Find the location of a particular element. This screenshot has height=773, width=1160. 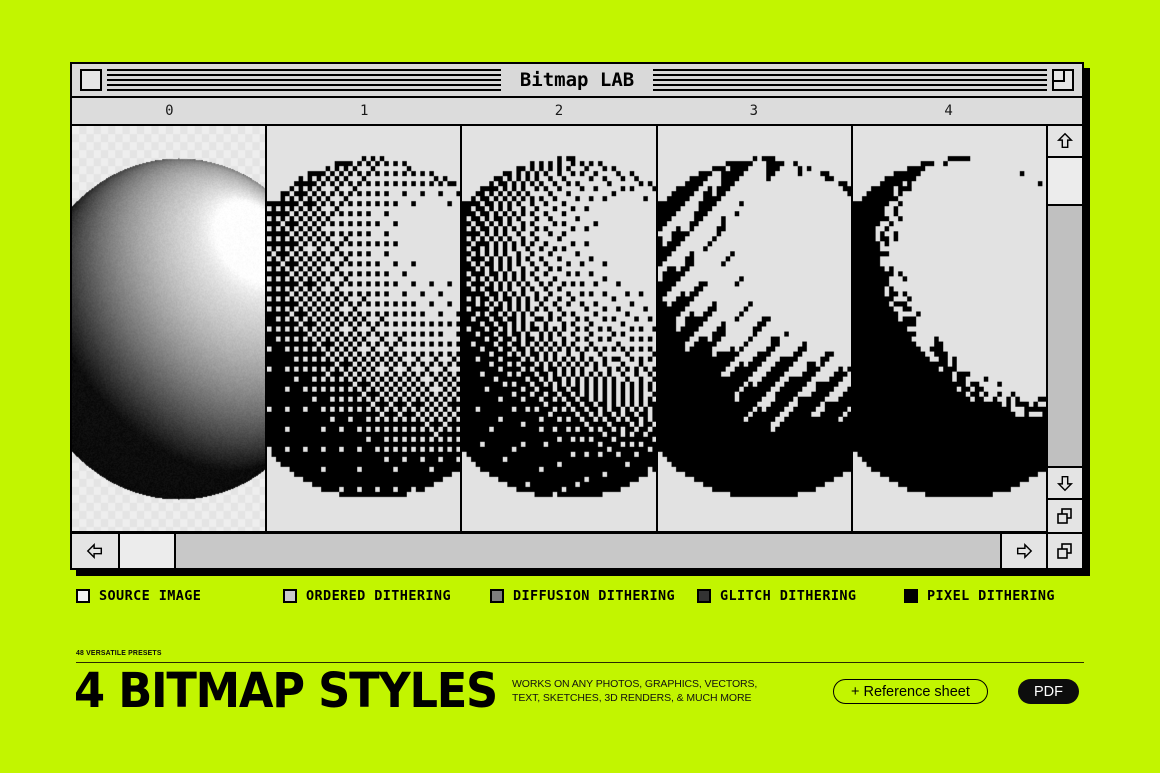

legend-item-diffusion-dithering: DIFFUSION DITHERING is located at coordinates (593, 596).